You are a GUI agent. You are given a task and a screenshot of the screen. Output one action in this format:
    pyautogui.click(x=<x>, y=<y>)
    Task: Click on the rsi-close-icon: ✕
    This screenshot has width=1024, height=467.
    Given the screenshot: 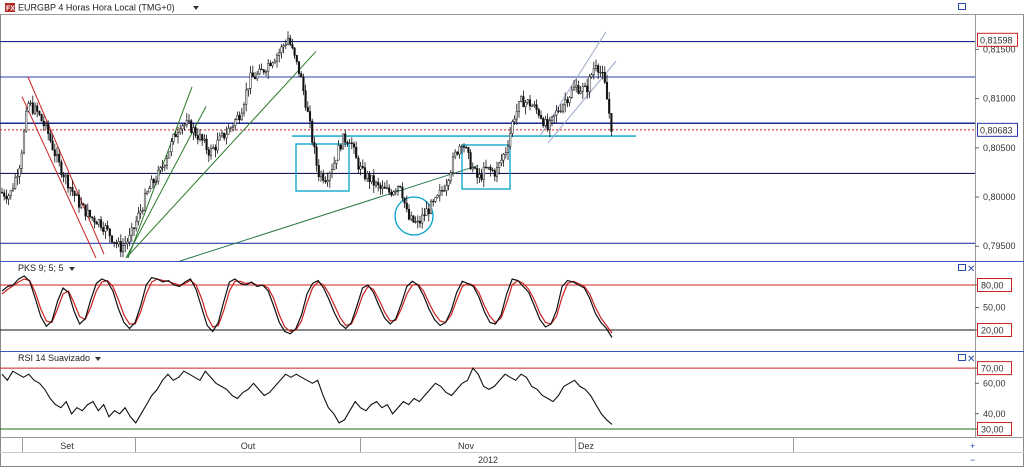 What is the action you would take?
    pyautogui.click(x=971, y=359)
    